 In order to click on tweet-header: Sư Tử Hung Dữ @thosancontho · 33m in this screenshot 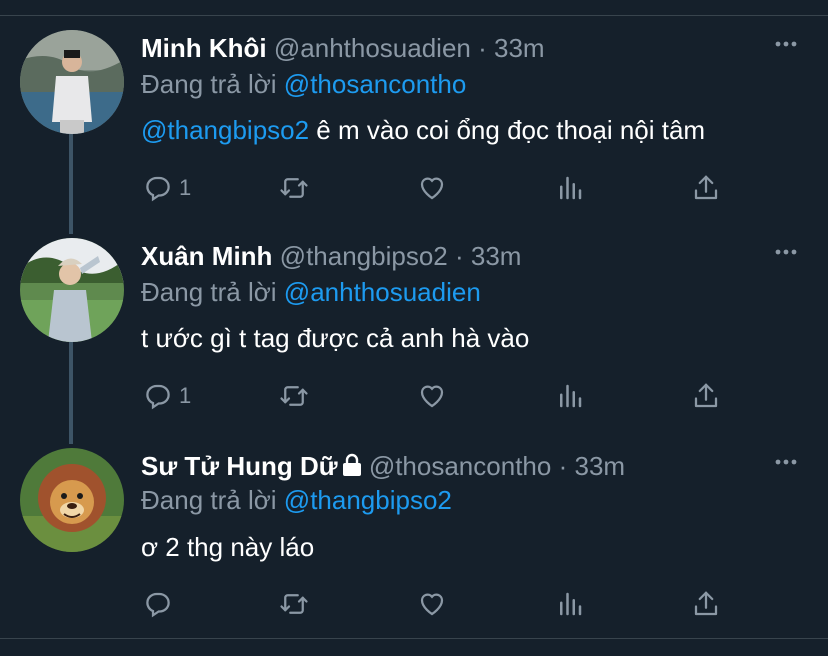, I will do `click(383, 466)`.